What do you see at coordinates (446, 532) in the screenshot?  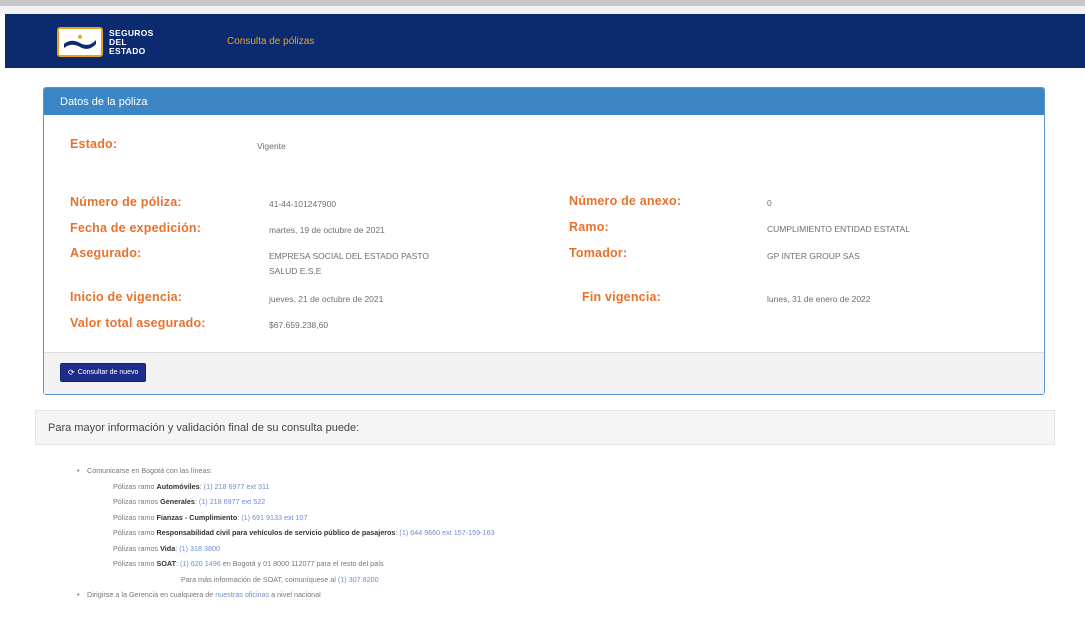 I see `phone-link: (1) 644 9660 ext 157-159-163` at bounding box center [446, 532].